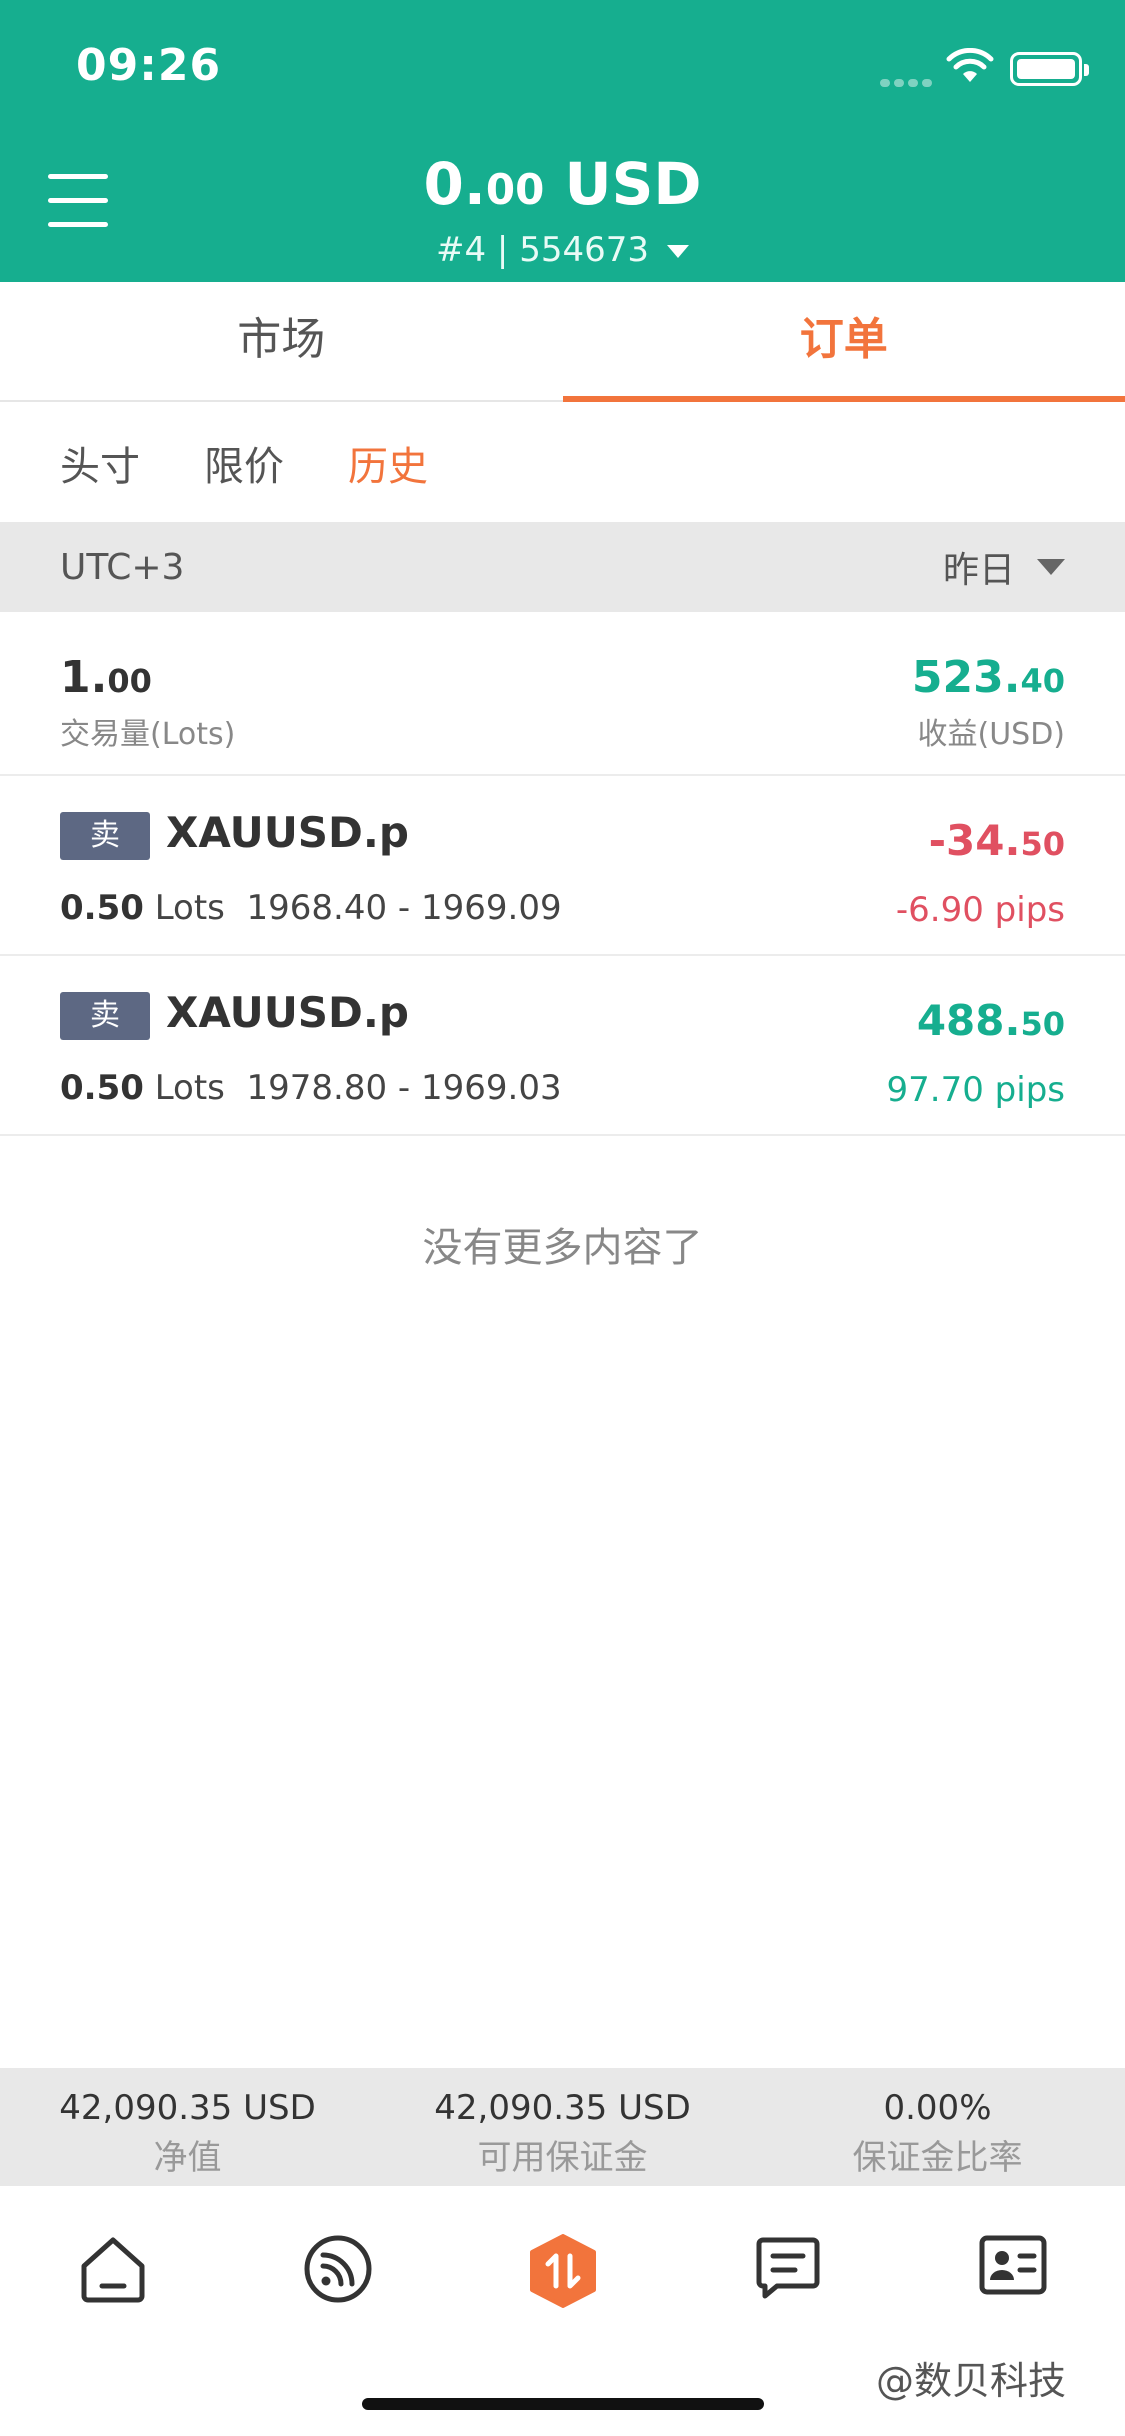  I want to click on volume-value: 1.00, so click(106, 677).